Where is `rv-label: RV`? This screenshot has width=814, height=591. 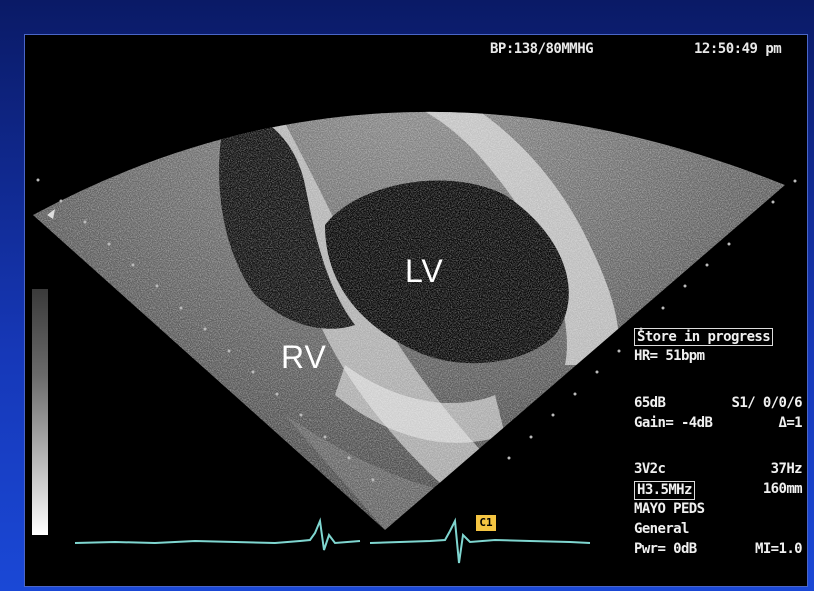
rv-label: RV is located at coordinates (304, 357).